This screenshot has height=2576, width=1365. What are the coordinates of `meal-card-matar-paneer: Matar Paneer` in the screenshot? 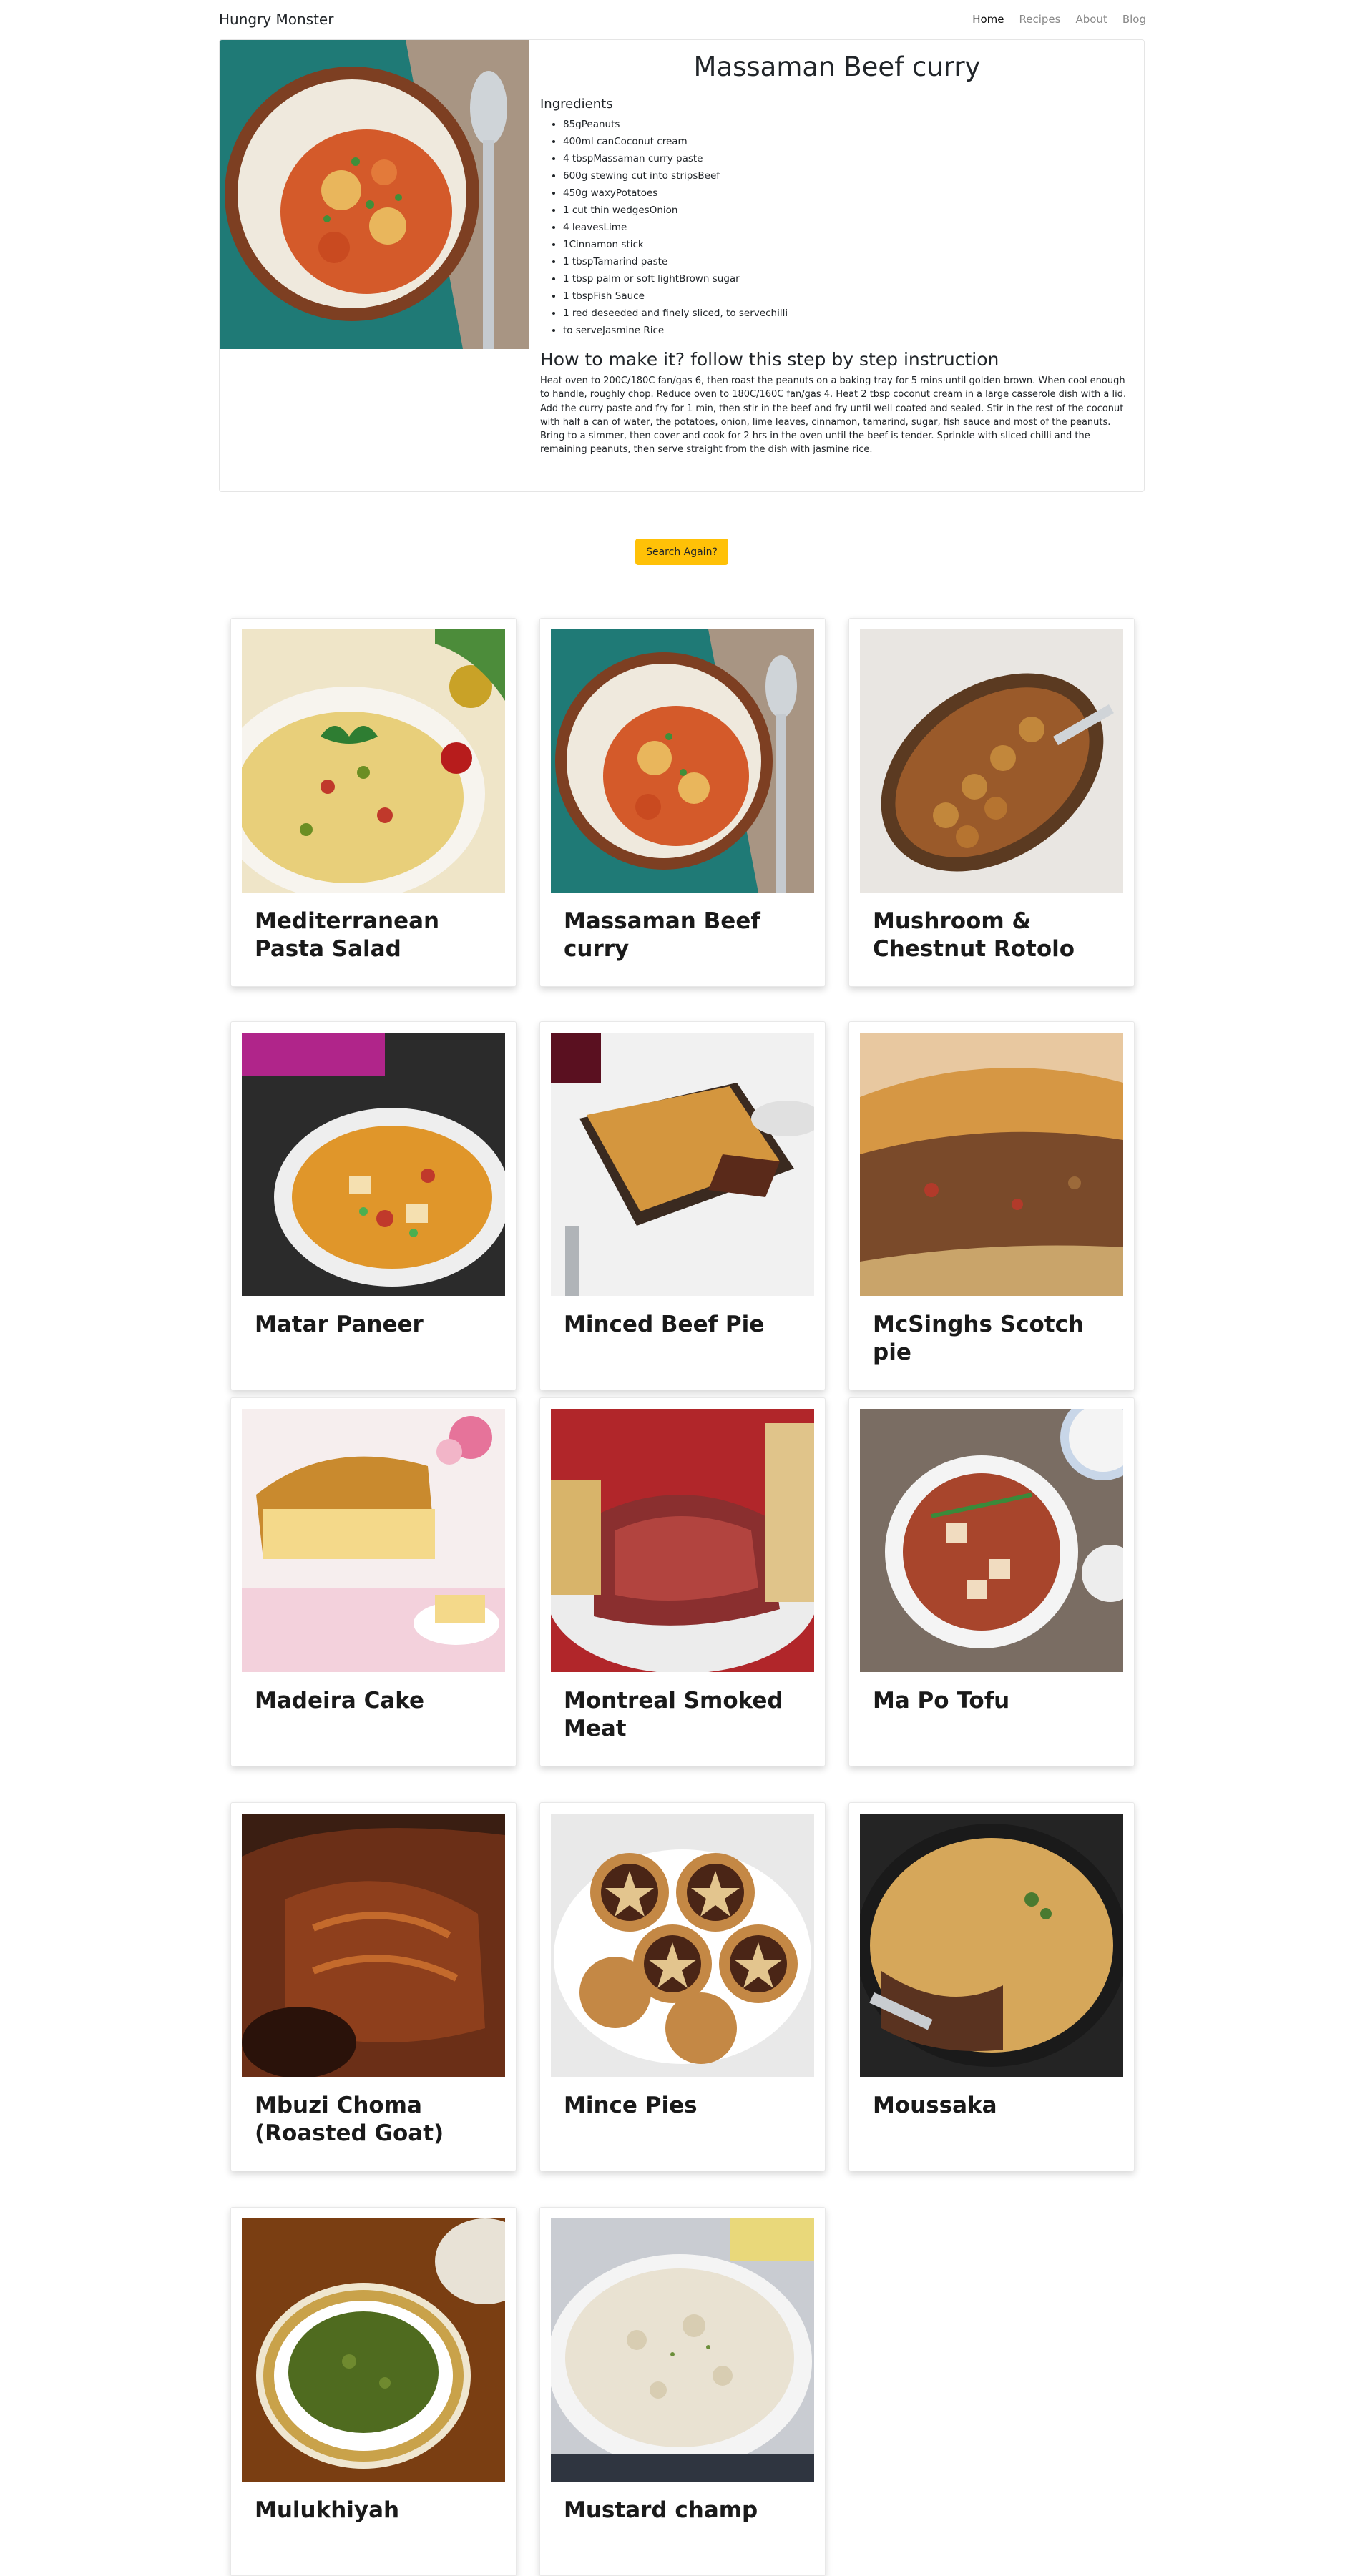 It's located at (373, 1206).